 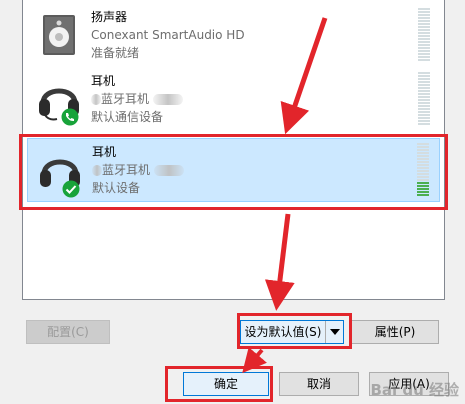 I want to click on arrow-to-ok, so click(x=254, y=360).